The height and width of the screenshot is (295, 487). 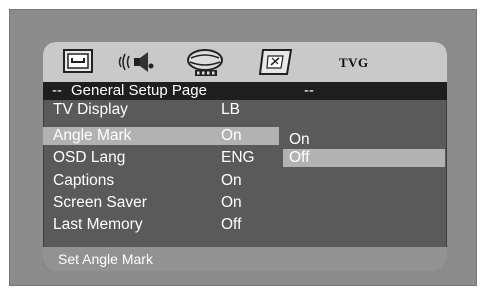 I want to click on menu-item-value: ENG, so click(x=238, y=157).